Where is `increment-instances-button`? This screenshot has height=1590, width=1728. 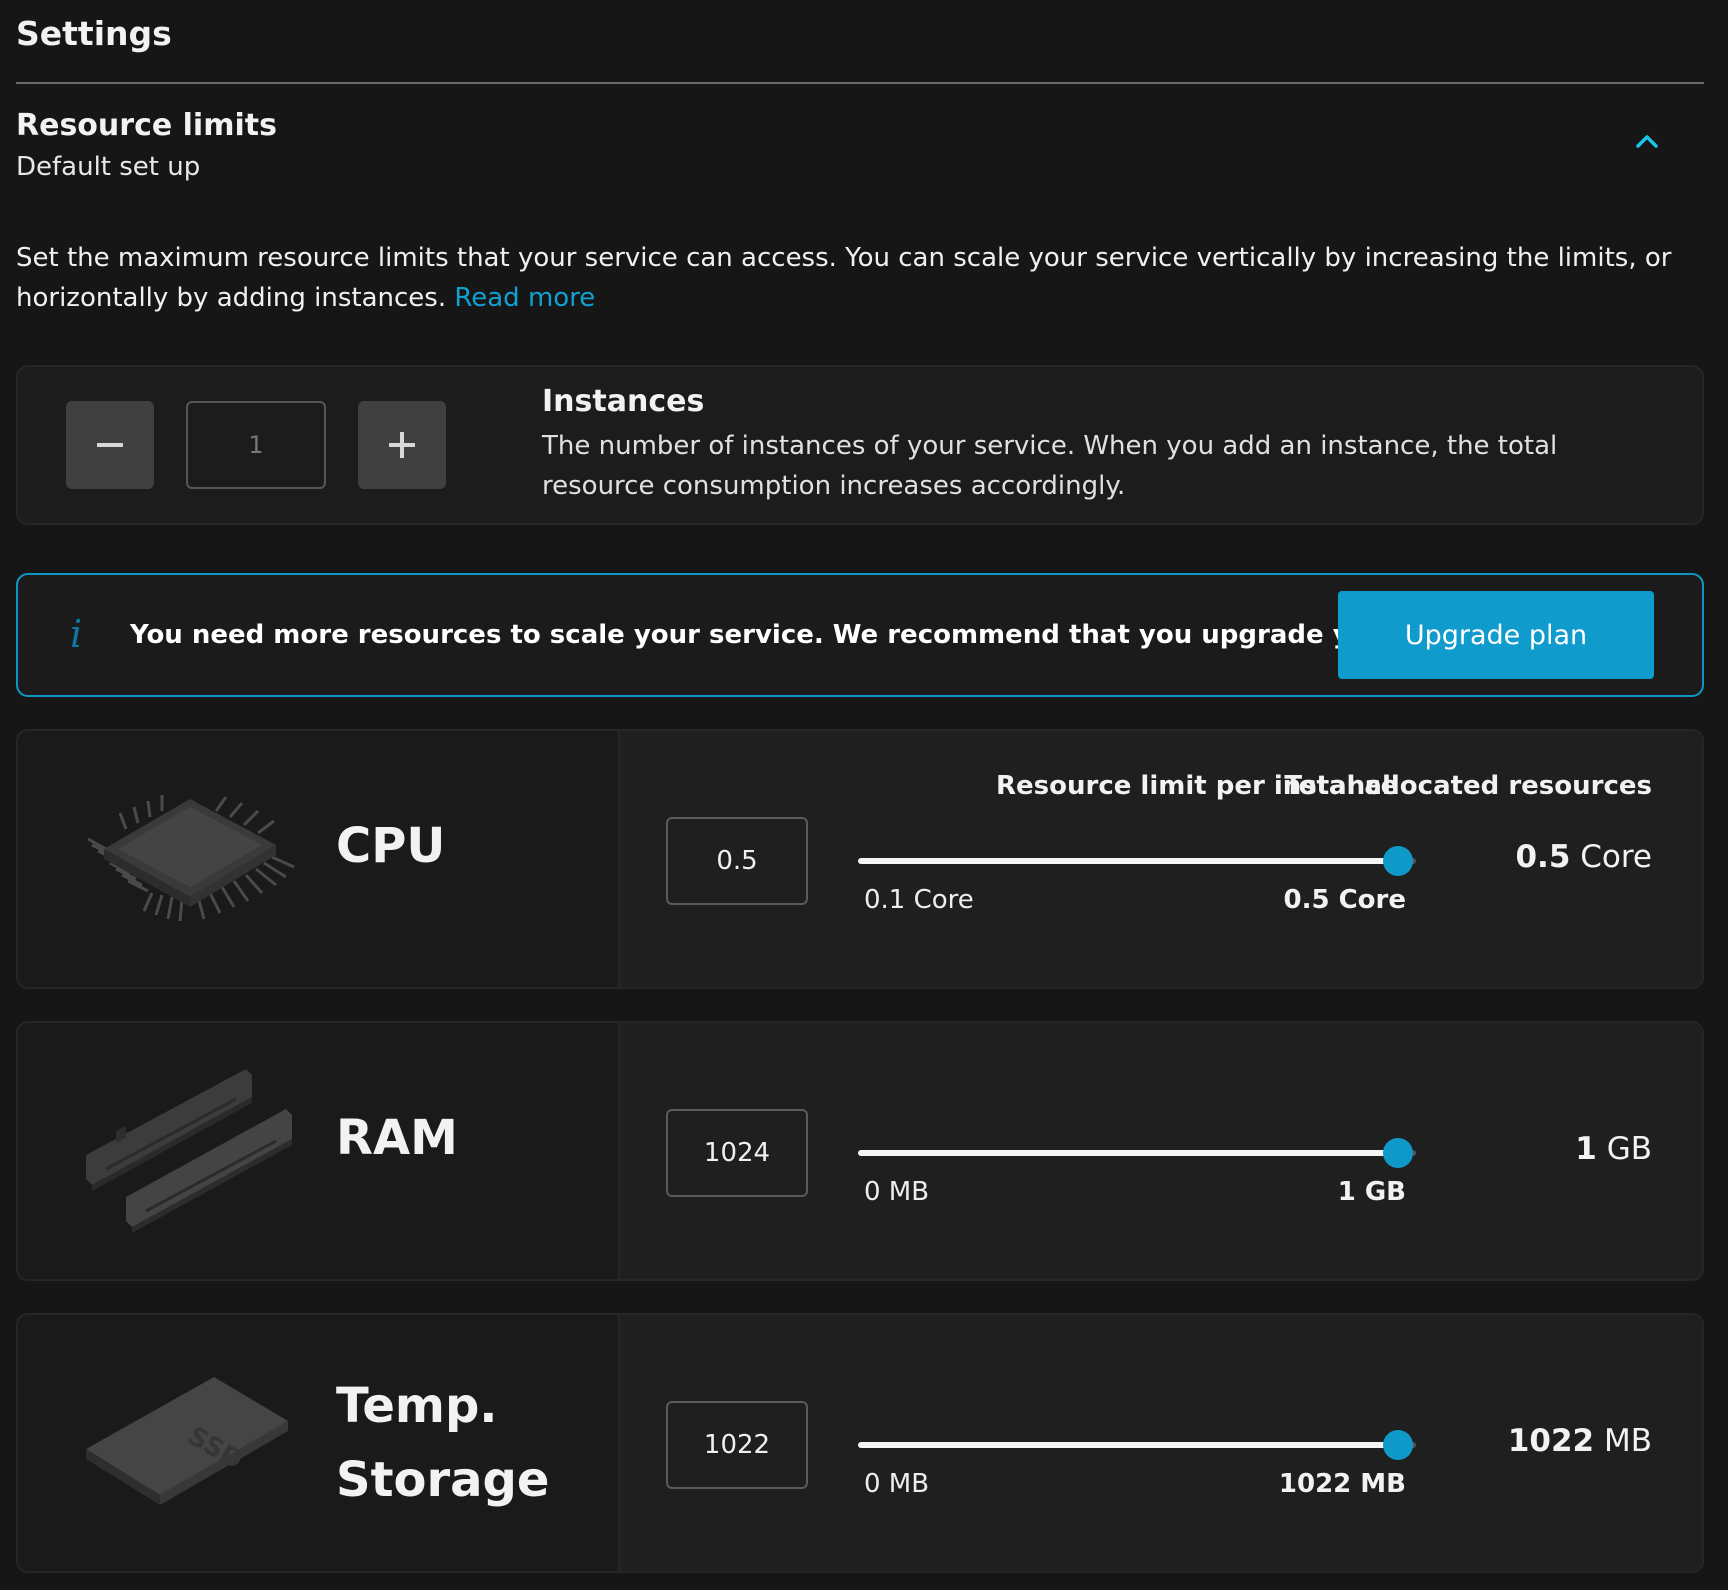 increment-instances-button is located at coordinates (402, 445).